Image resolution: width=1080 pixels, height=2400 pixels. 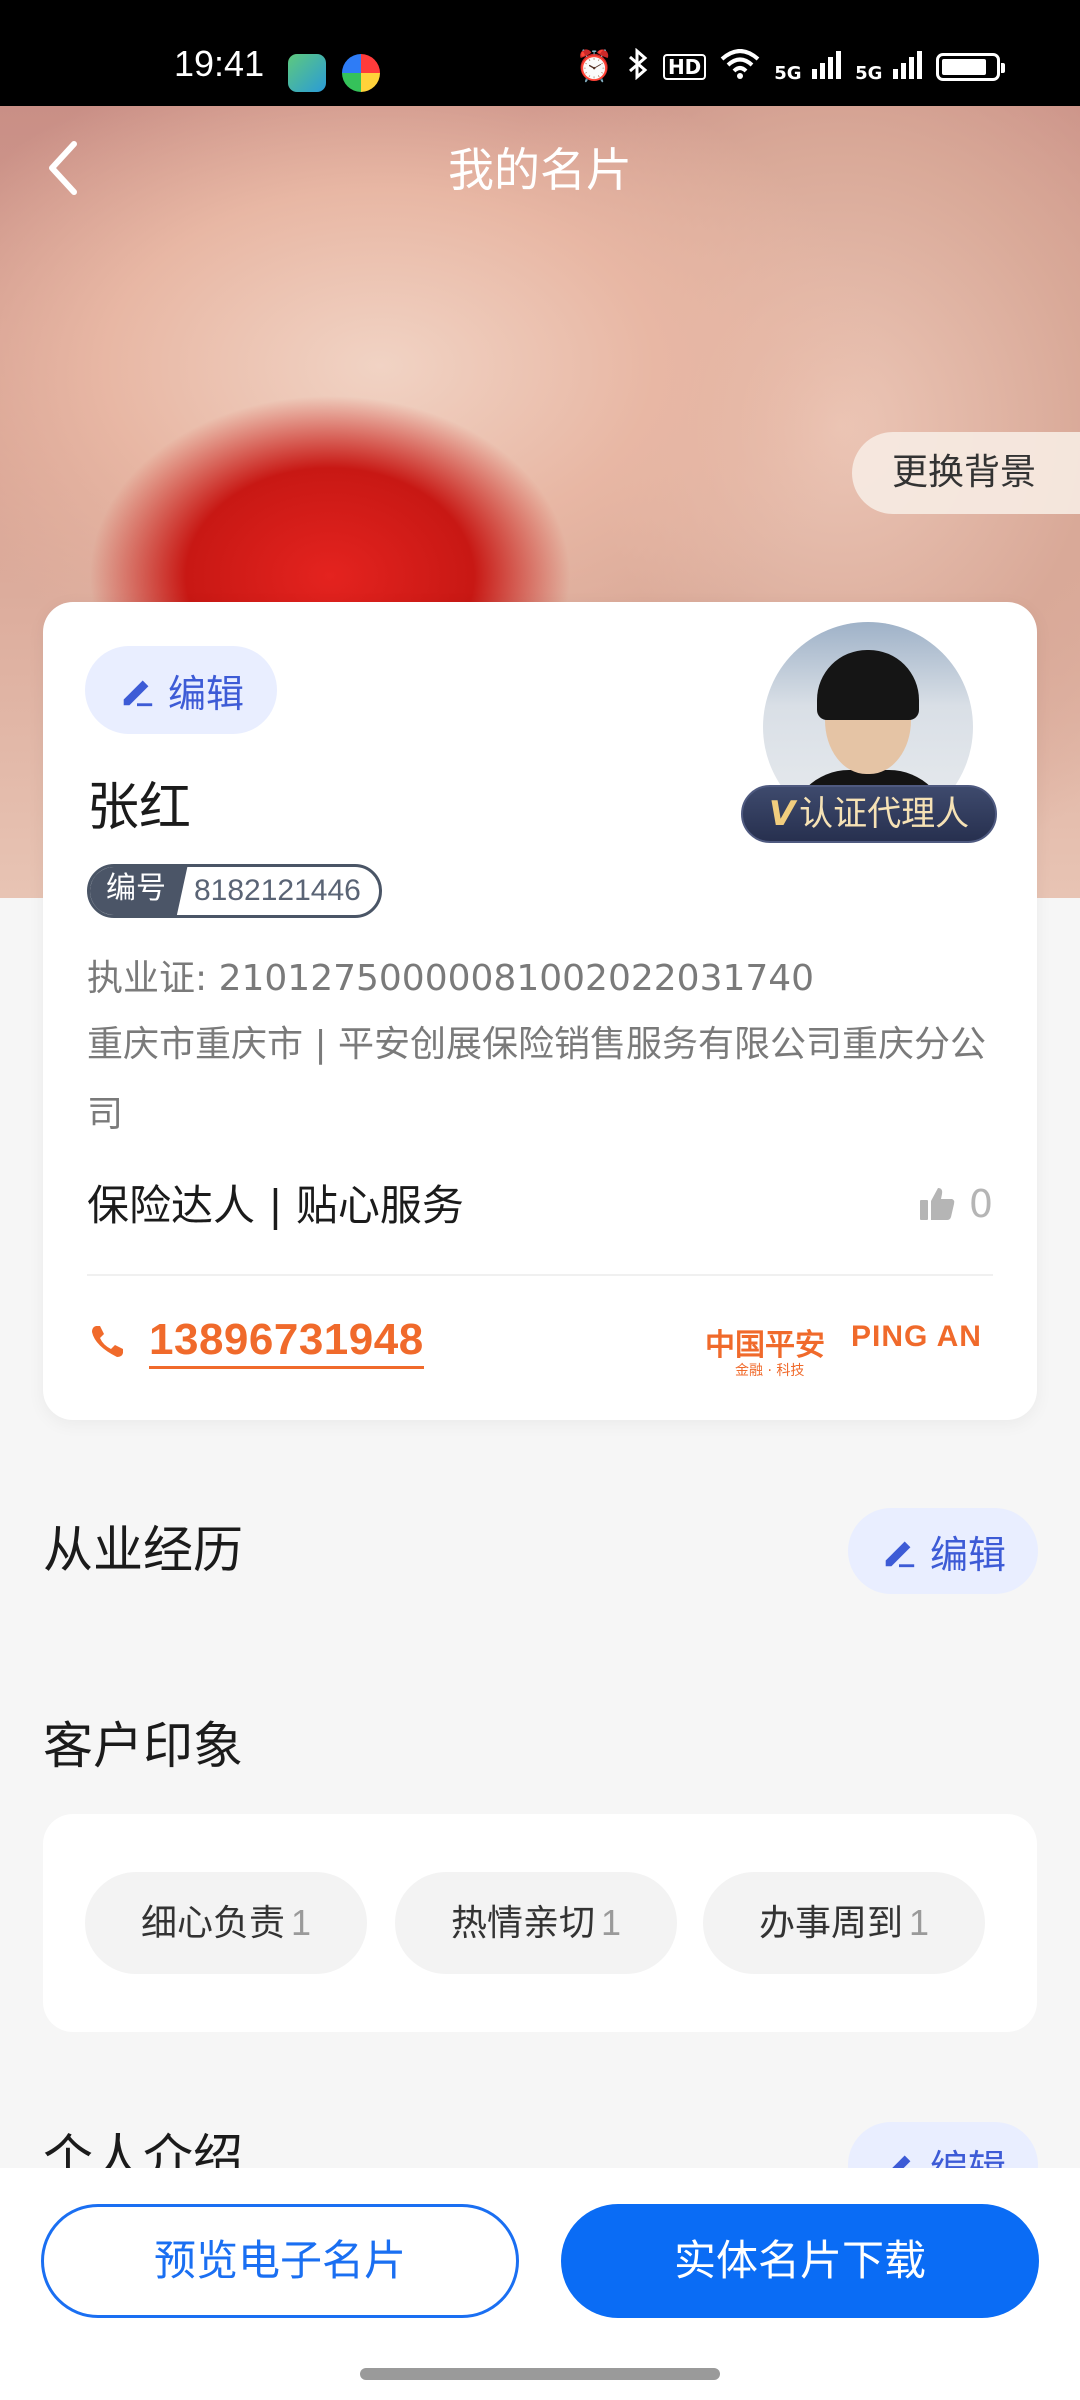 What do you see at coordinates (970, 67) in the screenshot?
I see `battery-icon` at bounding box center [970, 67].